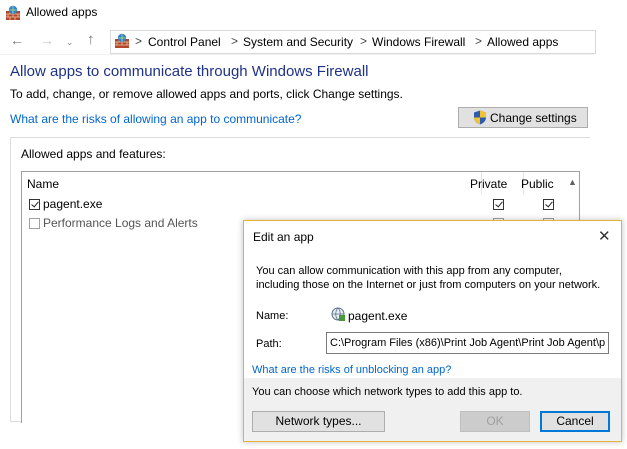 The height and width of the screenshot is (449, 627). What do you see at coordinates (70, 42) in the screenshot?
I see `recent-locations-chevron-icon: ⌄` at bounding box center [70, 42].